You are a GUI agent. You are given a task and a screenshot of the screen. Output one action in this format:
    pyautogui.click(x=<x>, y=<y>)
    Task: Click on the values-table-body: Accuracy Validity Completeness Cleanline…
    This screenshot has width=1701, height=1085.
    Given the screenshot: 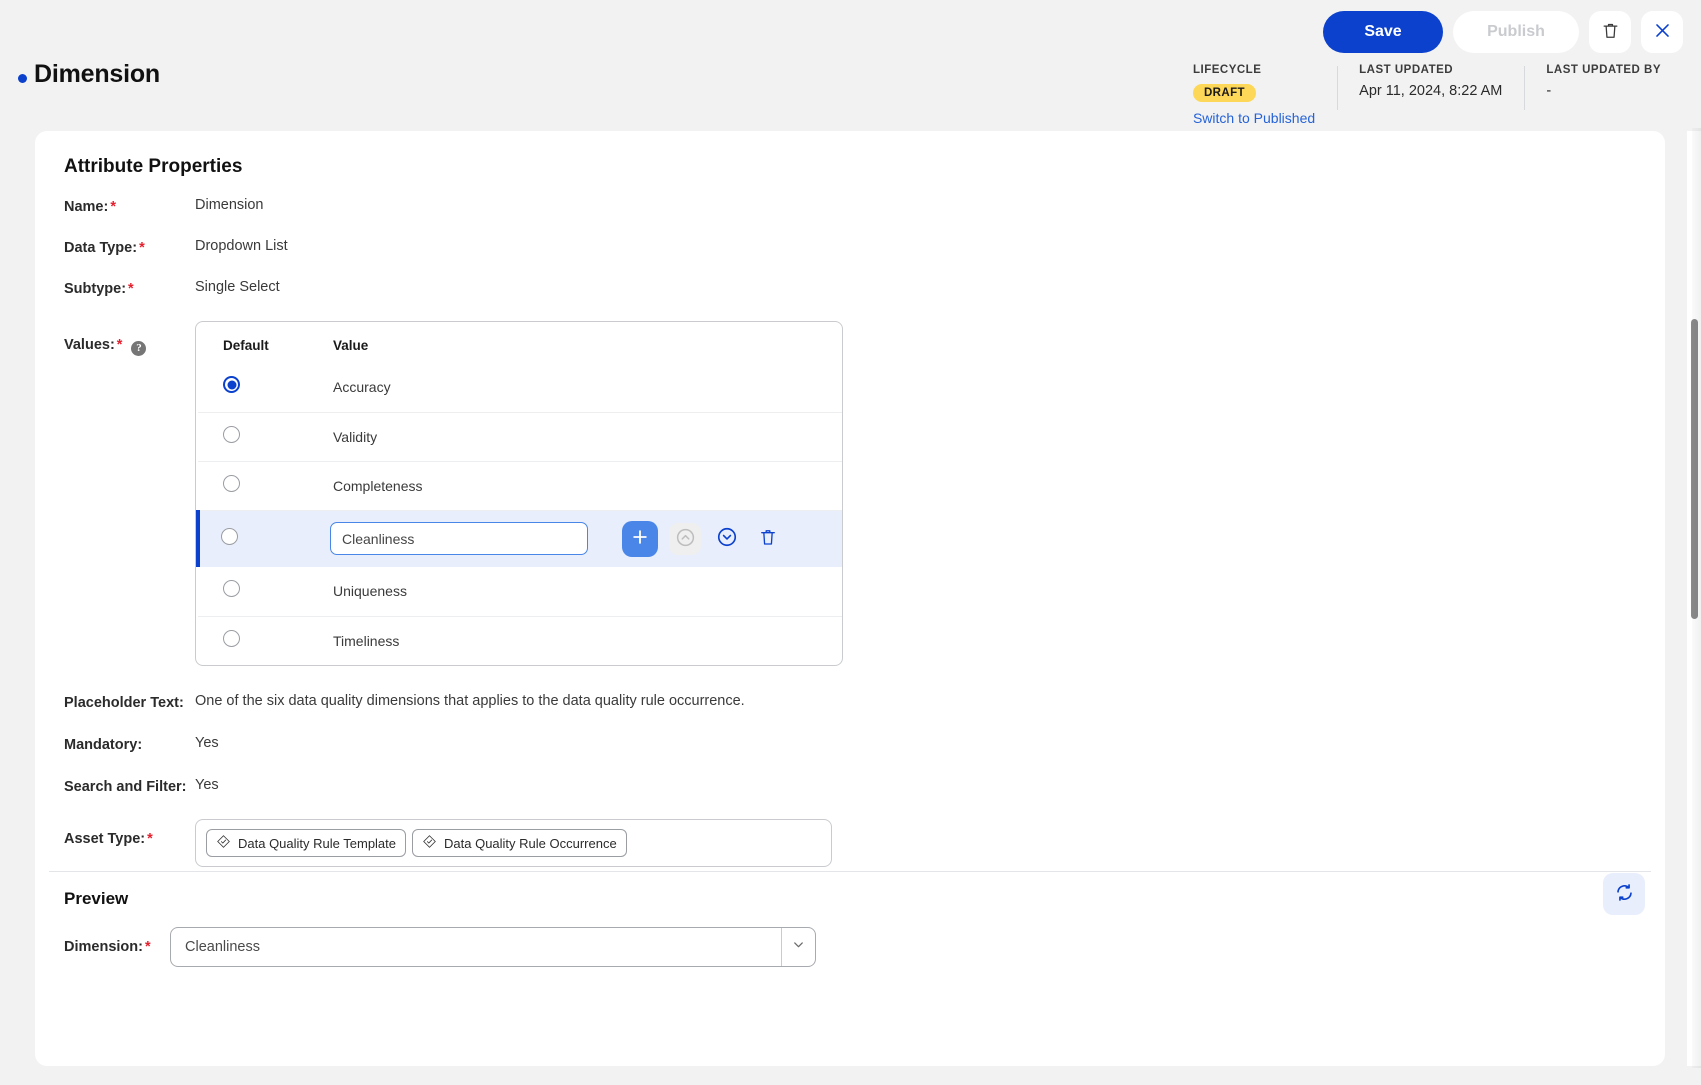 What is the action you would take?
    pyautogui.click(x=519, y=514)
    